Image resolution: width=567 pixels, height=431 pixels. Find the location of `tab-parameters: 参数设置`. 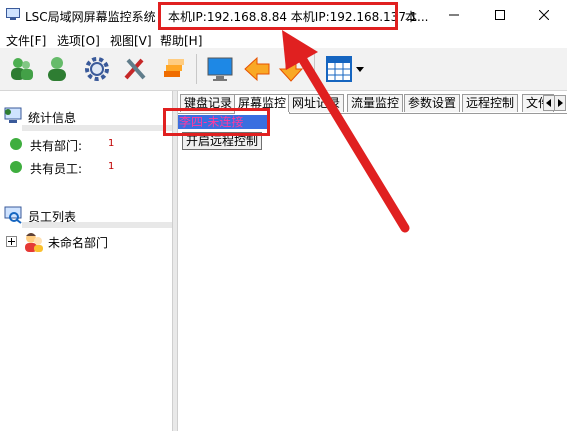

tab-parameters: 参数设置 is located at coordinates (432, 103).